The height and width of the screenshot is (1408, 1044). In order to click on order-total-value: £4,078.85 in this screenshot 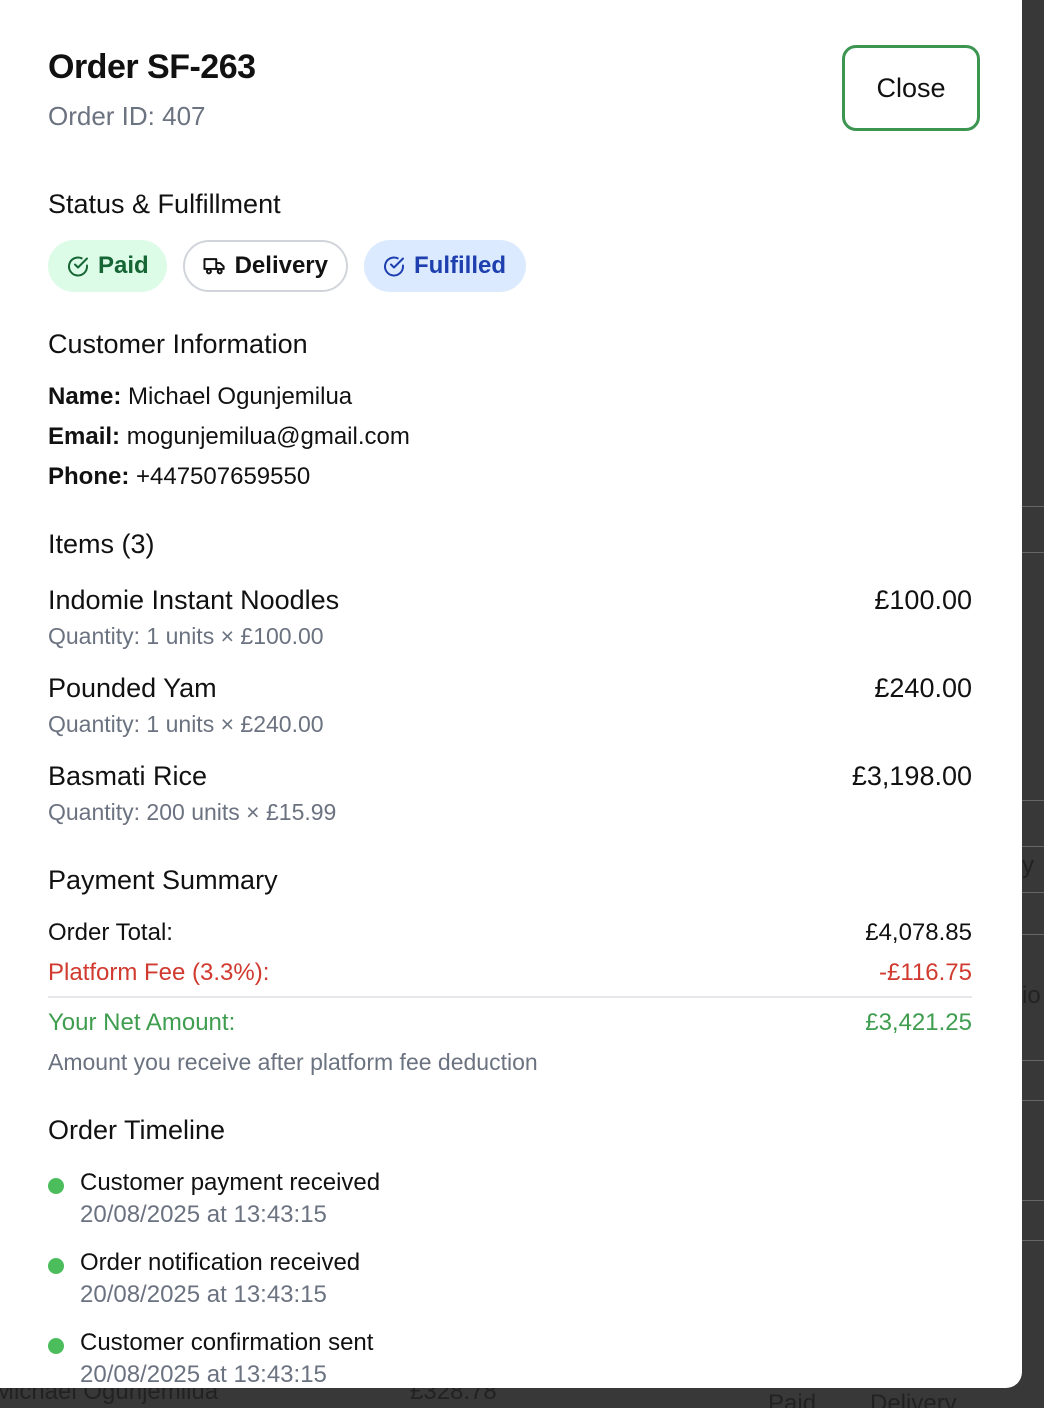, I will do `click(918, 932)`.